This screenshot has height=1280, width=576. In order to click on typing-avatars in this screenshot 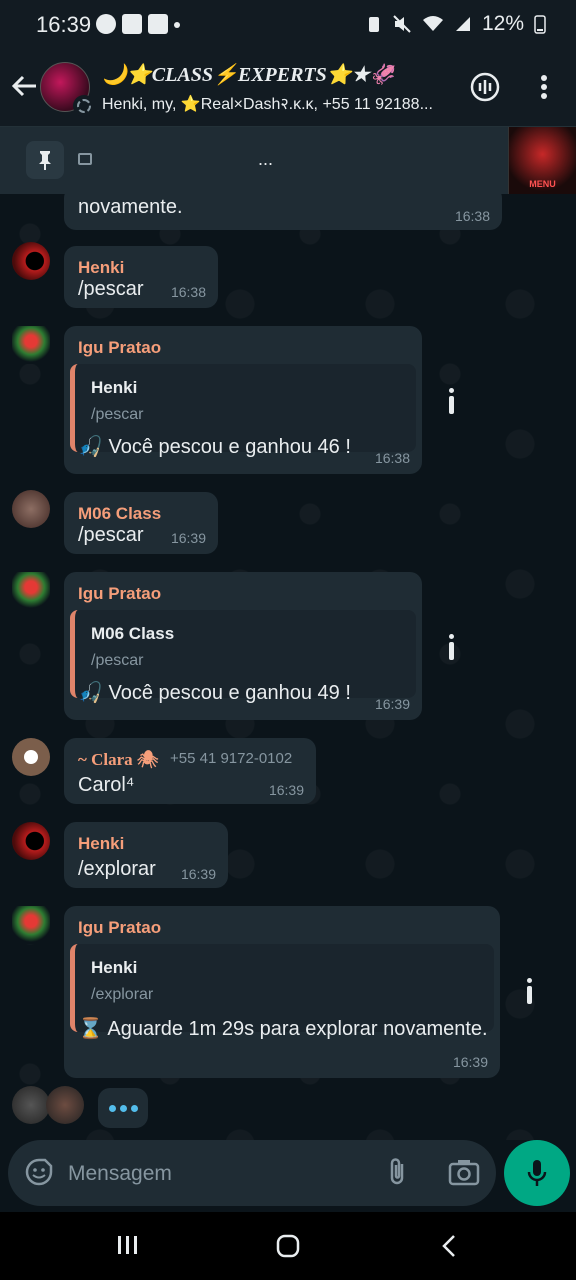, I will do `click(52, 1106)`.